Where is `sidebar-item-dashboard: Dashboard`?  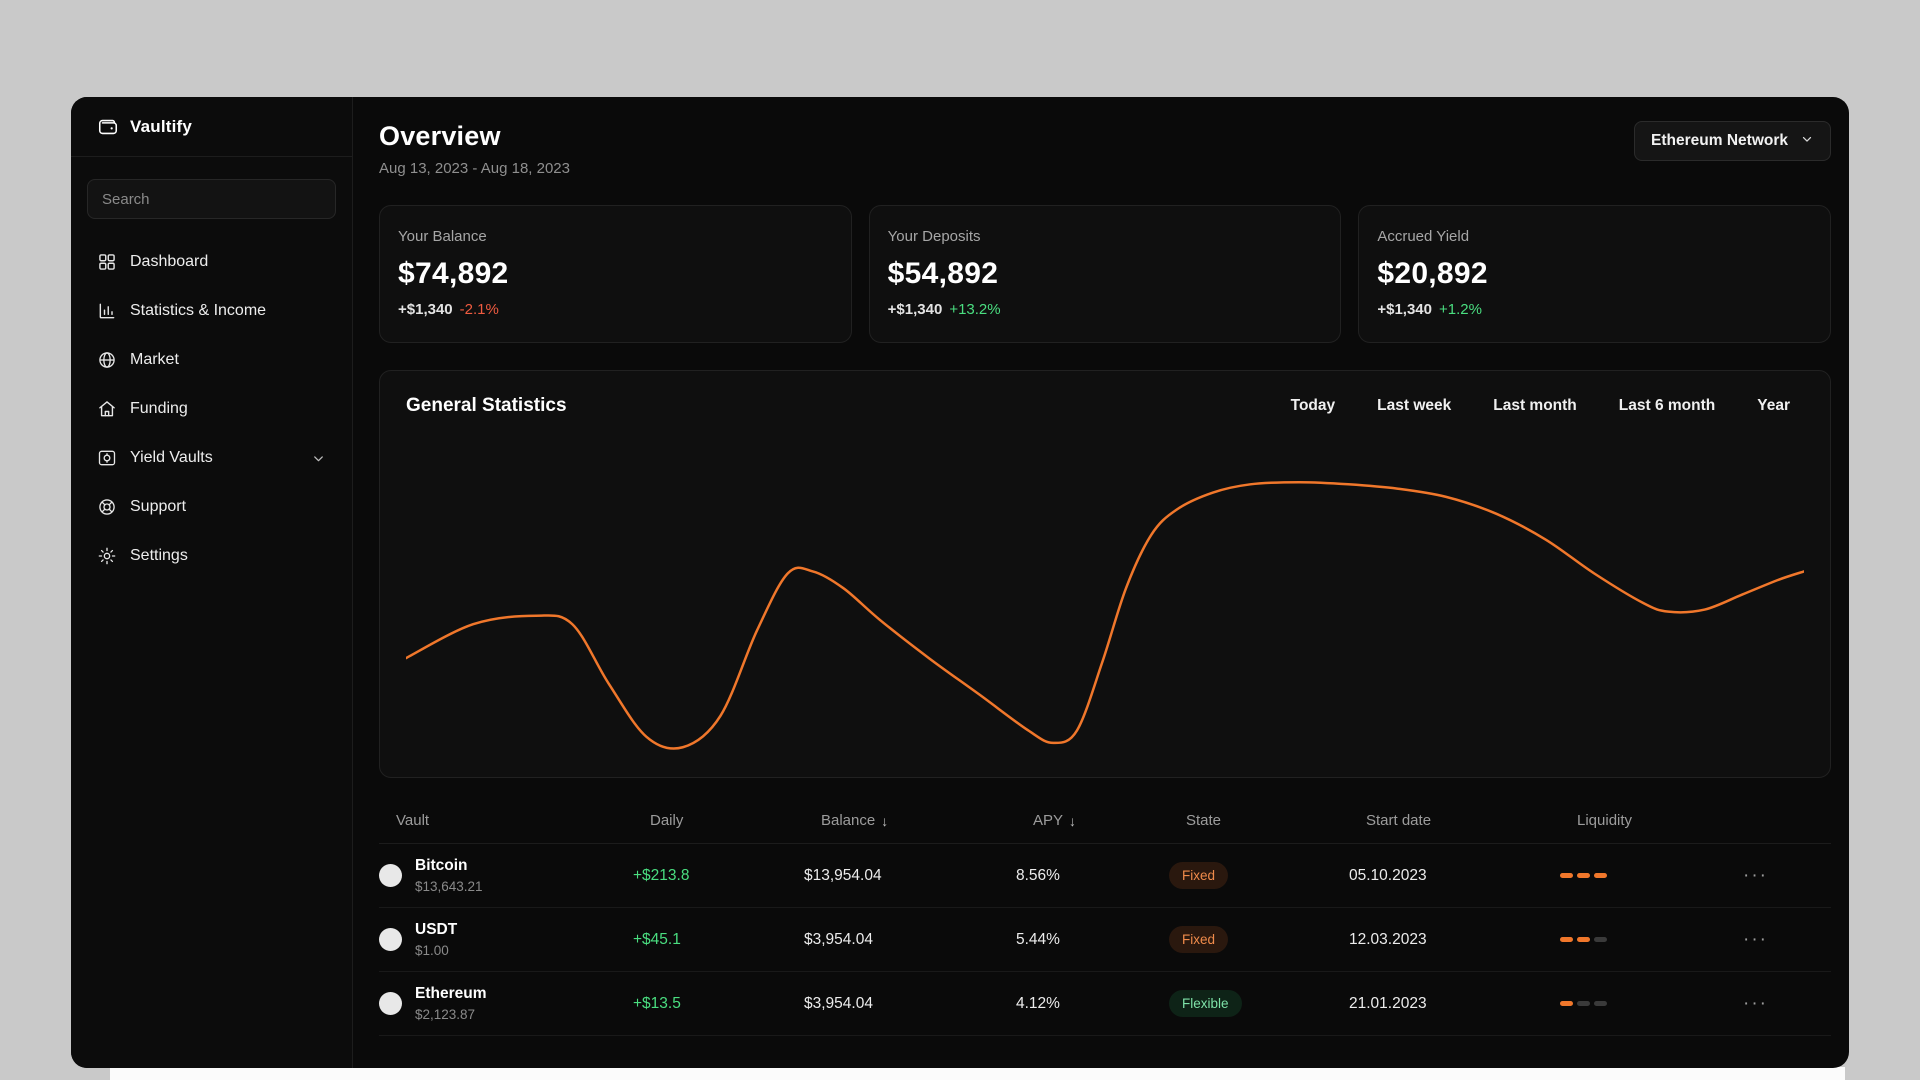
sidebar-item-dashboard: Dashboard is located at coordinates (211, 262).